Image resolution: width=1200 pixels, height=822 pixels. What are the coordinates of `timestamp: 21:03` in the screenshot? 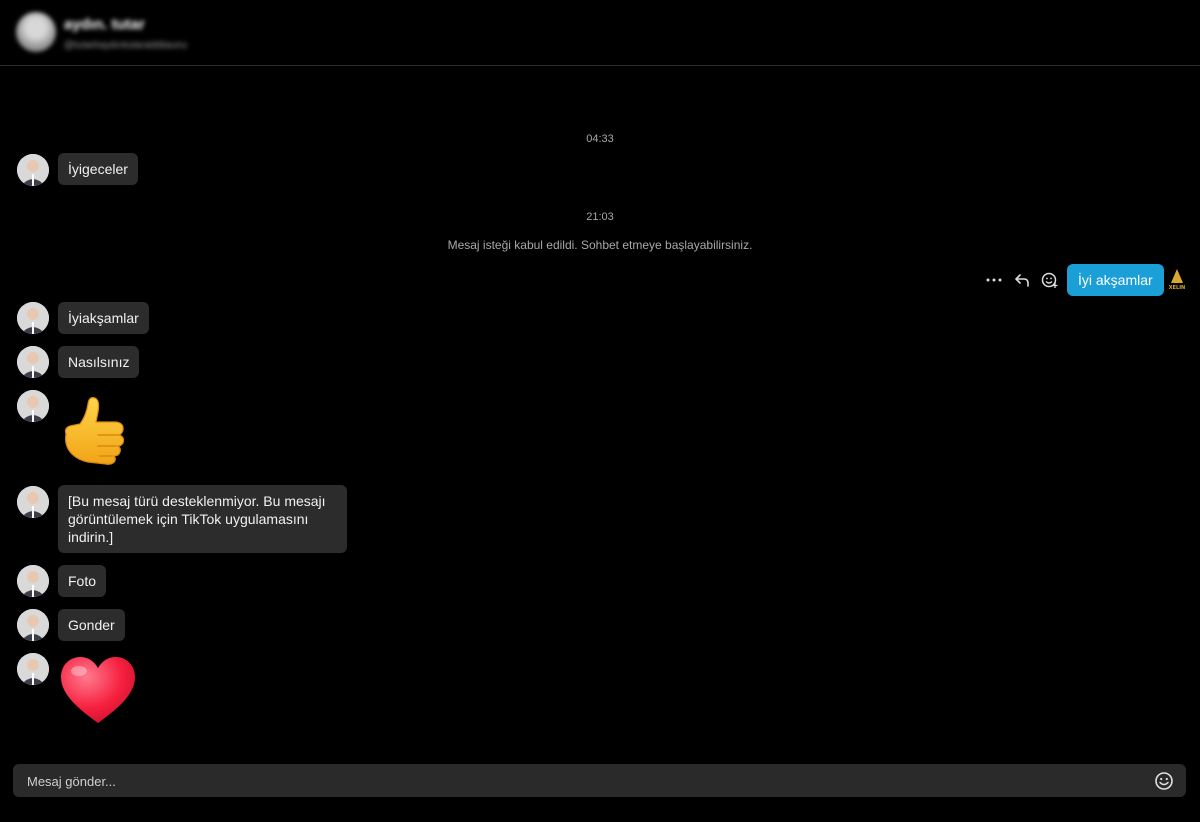 It's located at (600, 217).